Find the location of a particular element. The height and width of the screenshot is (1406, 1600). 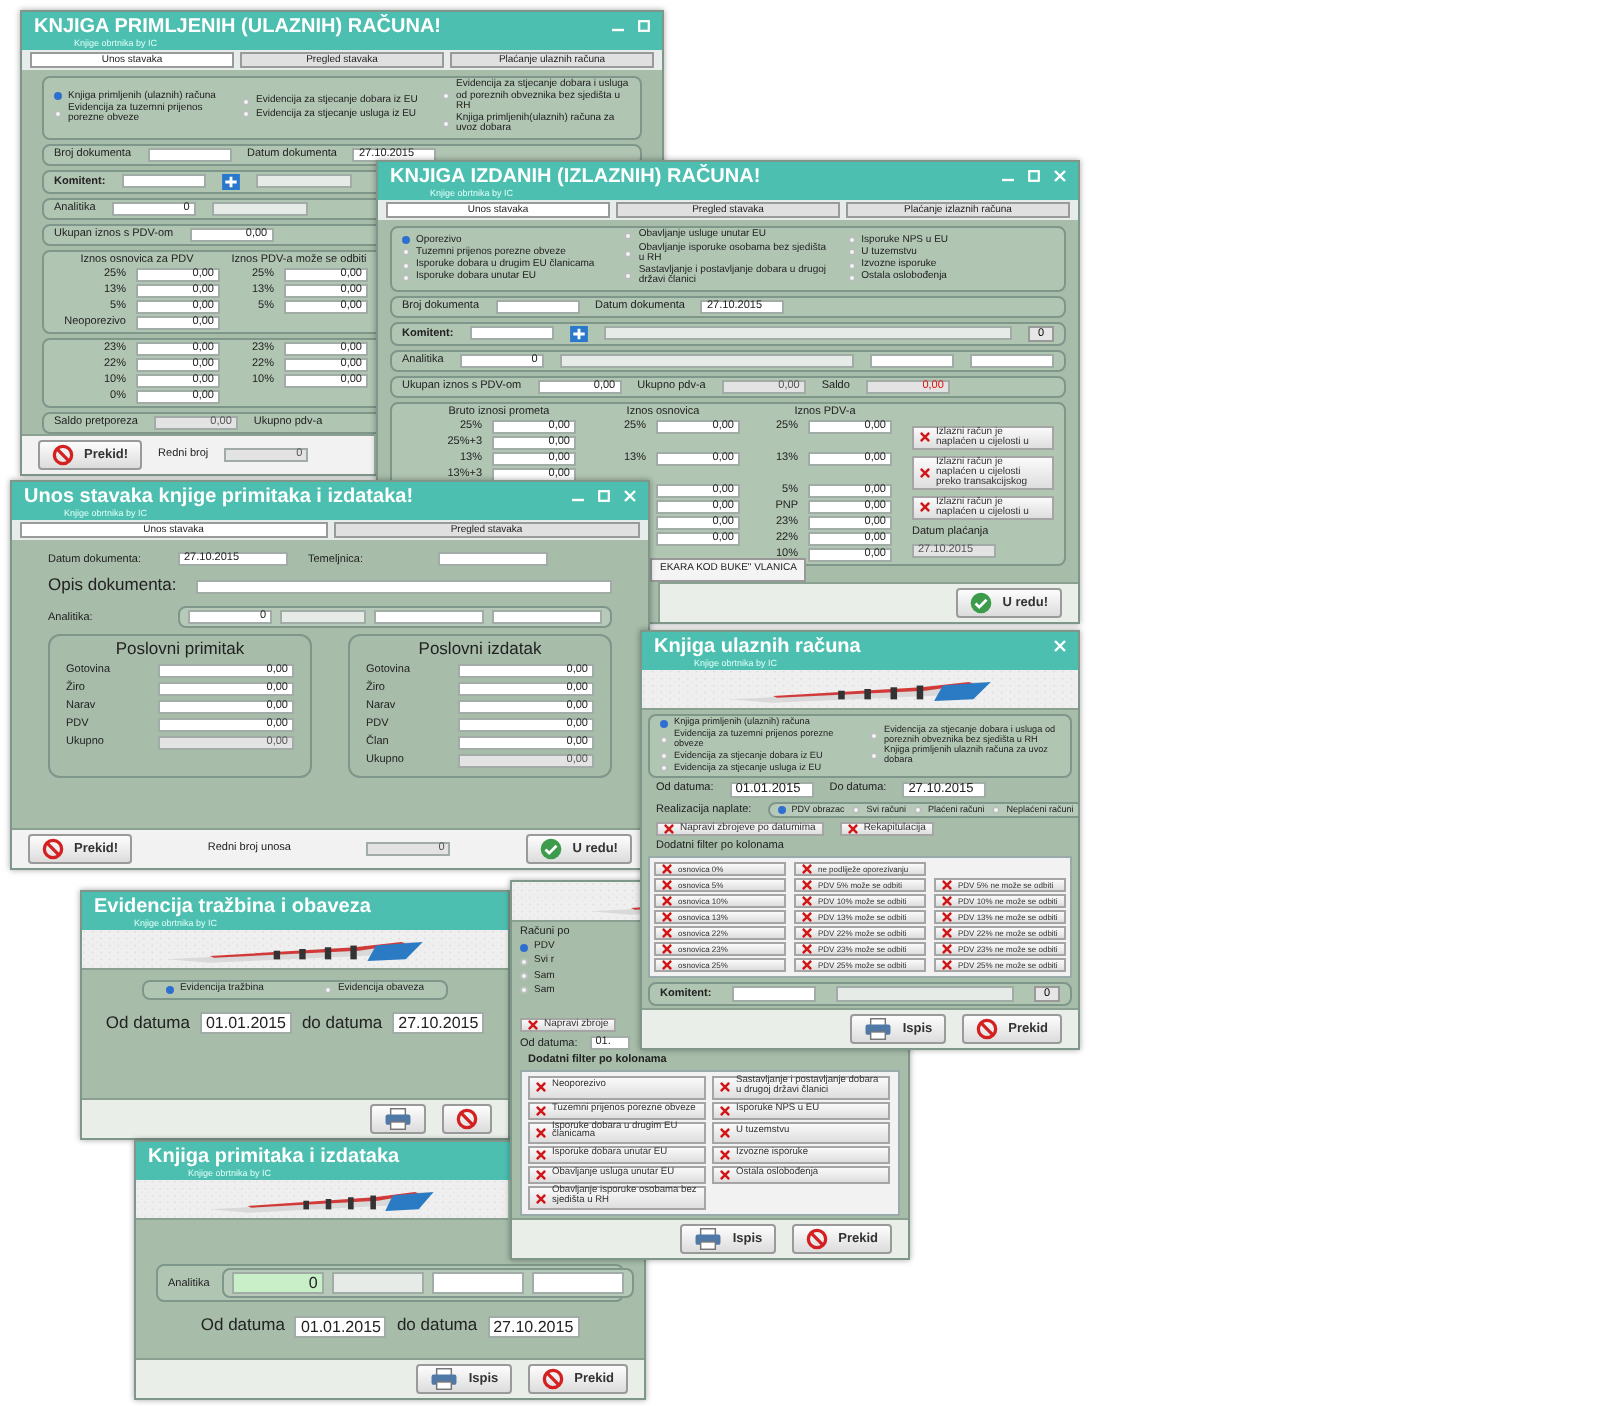

input-field: 0 is located at coordinates (277, 1283).